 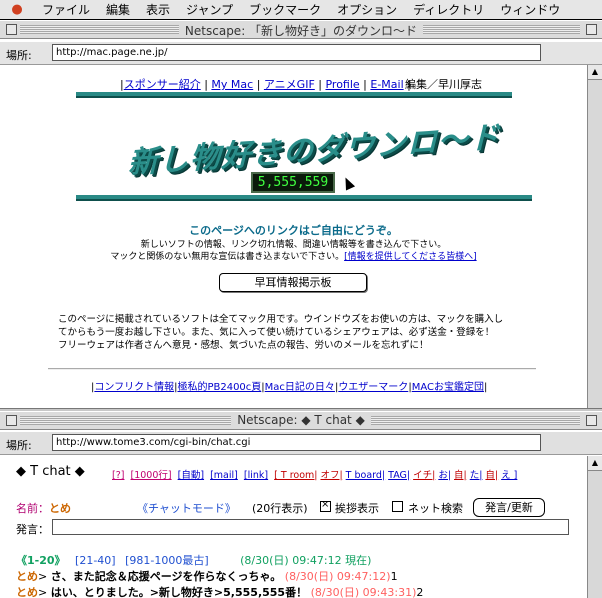 I want to click on lines-display: (20行表示), so click(x=280, y=508).